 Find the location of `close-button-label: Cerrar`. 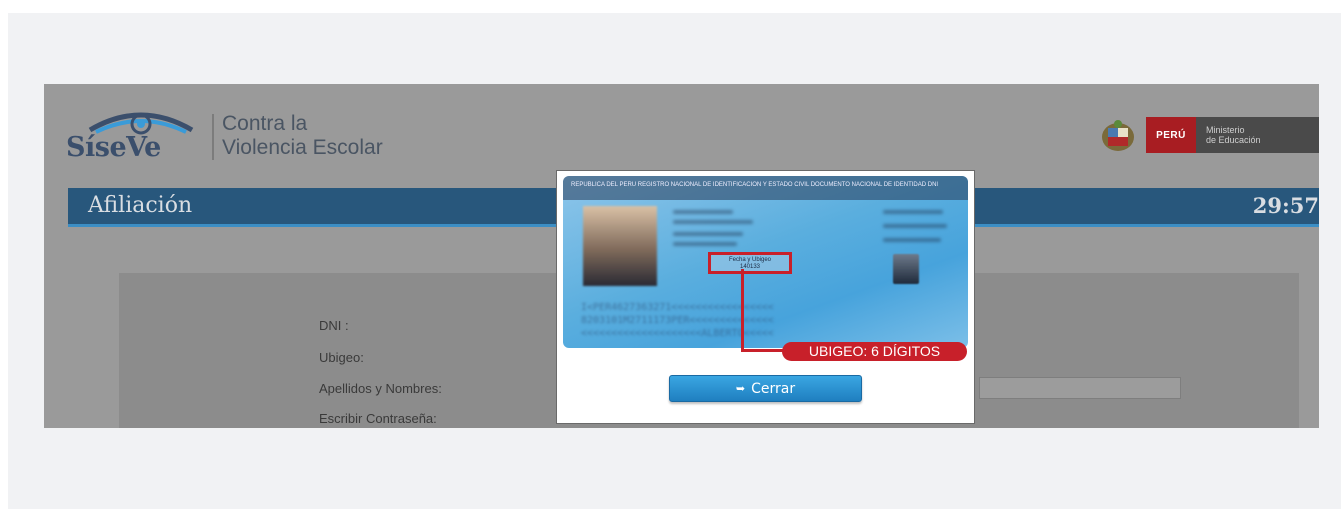

close-button-label: Cerrar is located at coordinates (773, 388).